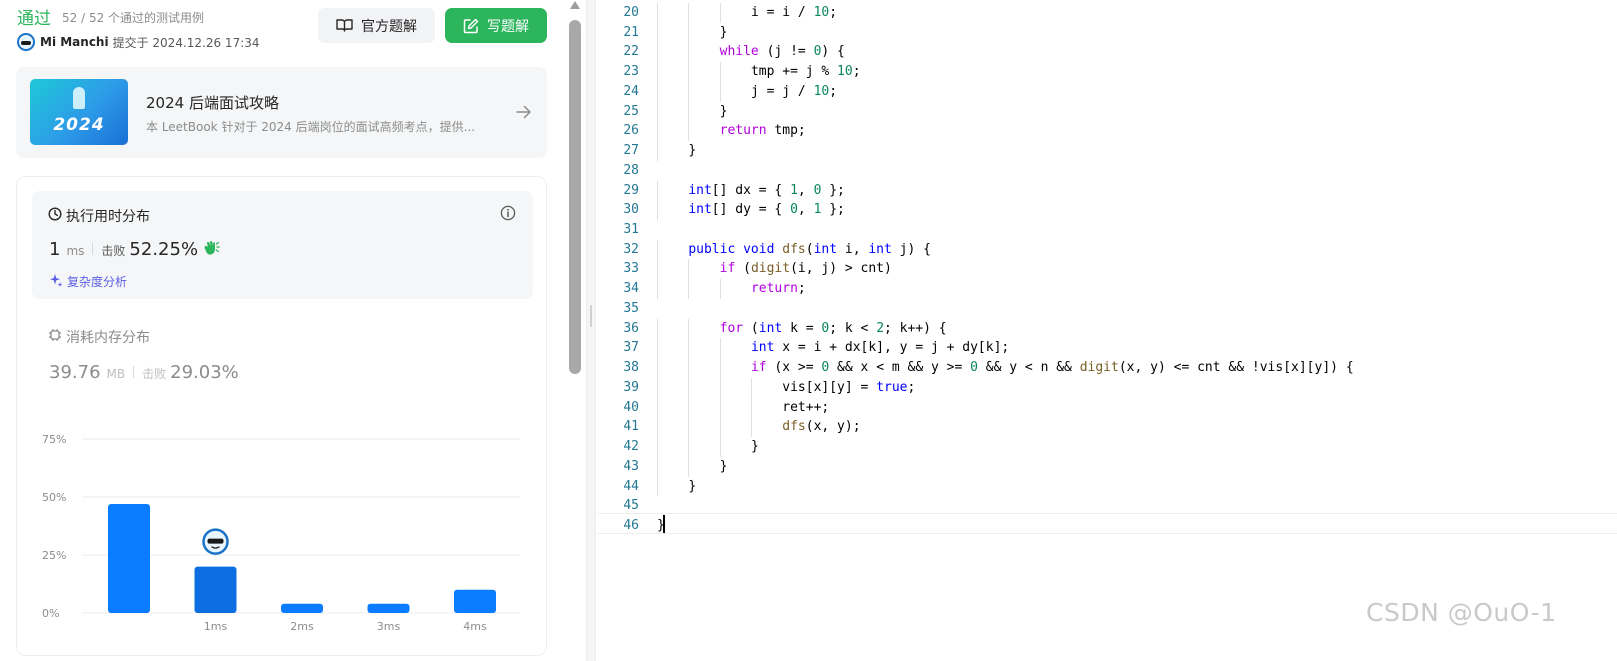 The image size is (1617, 661). I want to click on code-line: 32 public void dfs(int i, int j) {, so click(1107, 250).